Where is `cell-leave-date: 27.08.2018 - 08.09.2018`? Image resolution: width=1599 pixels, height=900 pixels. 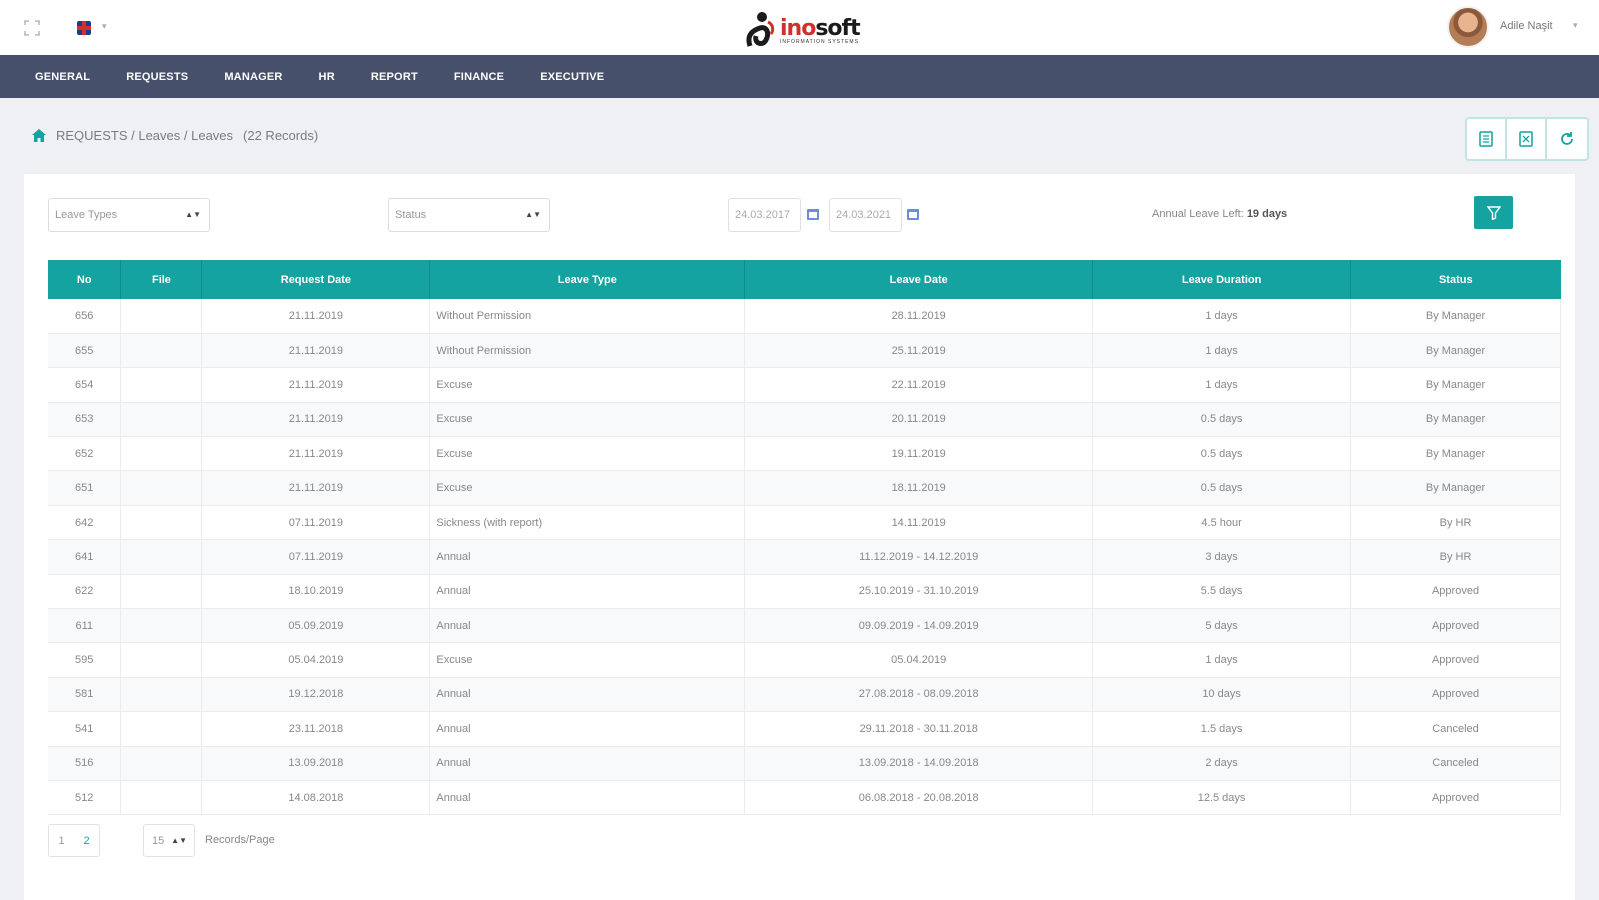 cell-leave-date: 27.08.2018 - 08.09.2018 is located at coordinates (919, 695).